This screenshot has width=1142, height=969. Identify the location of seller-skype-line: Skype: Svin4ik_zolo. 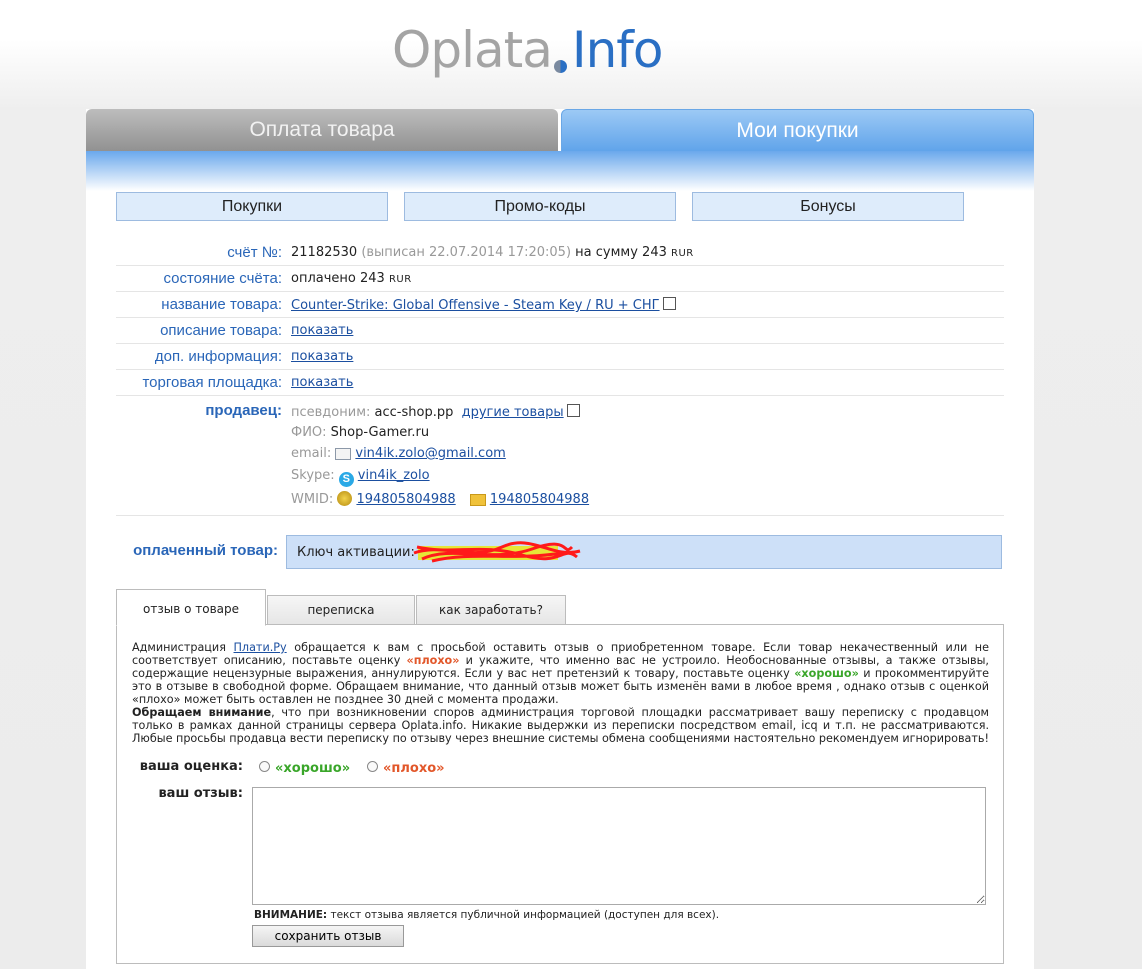
(360, 477).